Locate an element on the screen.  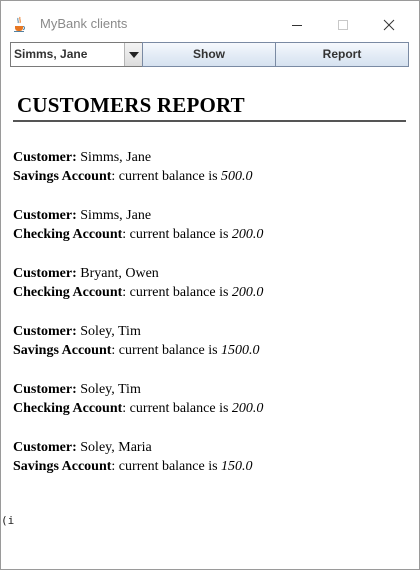
minimize-icon is located at coordinates (297, 25).